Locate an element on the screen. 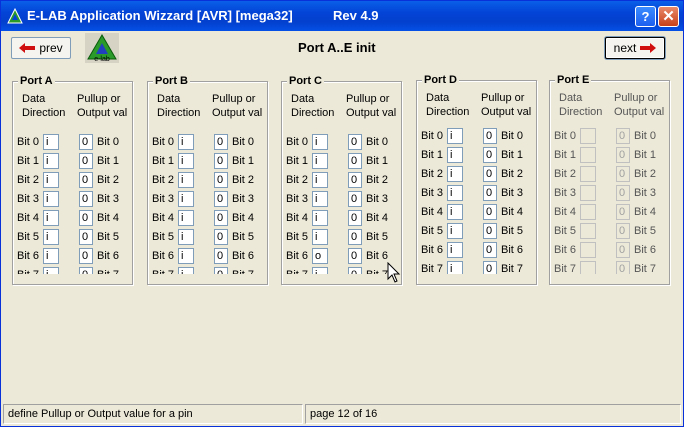 The width and height of the screenshot is (684, 427). help-button: ? is located at coordinates (645, 16).